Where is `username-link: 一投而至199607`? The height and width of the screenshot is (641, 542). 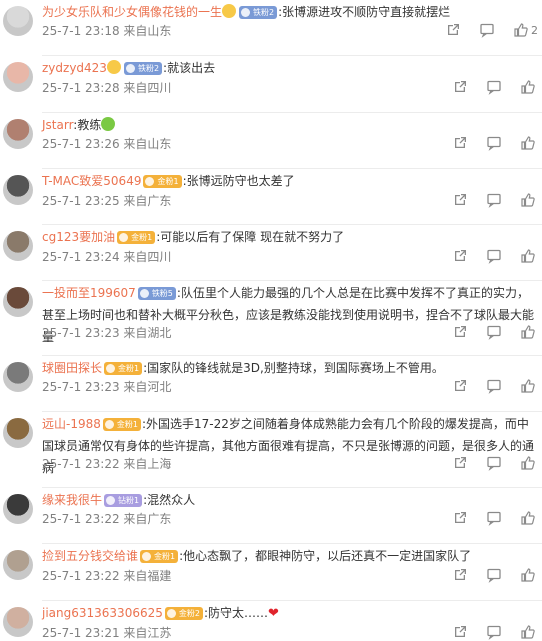 username-link: 一投而至199607 is located at coordinates (89, 293).